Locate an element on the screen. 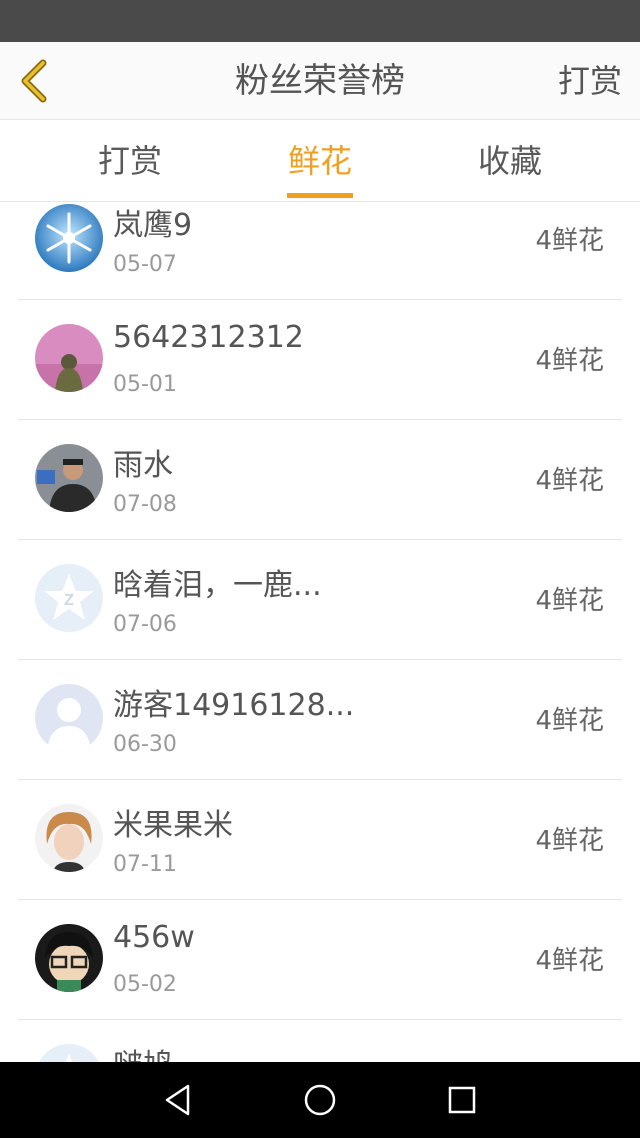  user-name: 米果果米 is located at coordinates (173, 825).